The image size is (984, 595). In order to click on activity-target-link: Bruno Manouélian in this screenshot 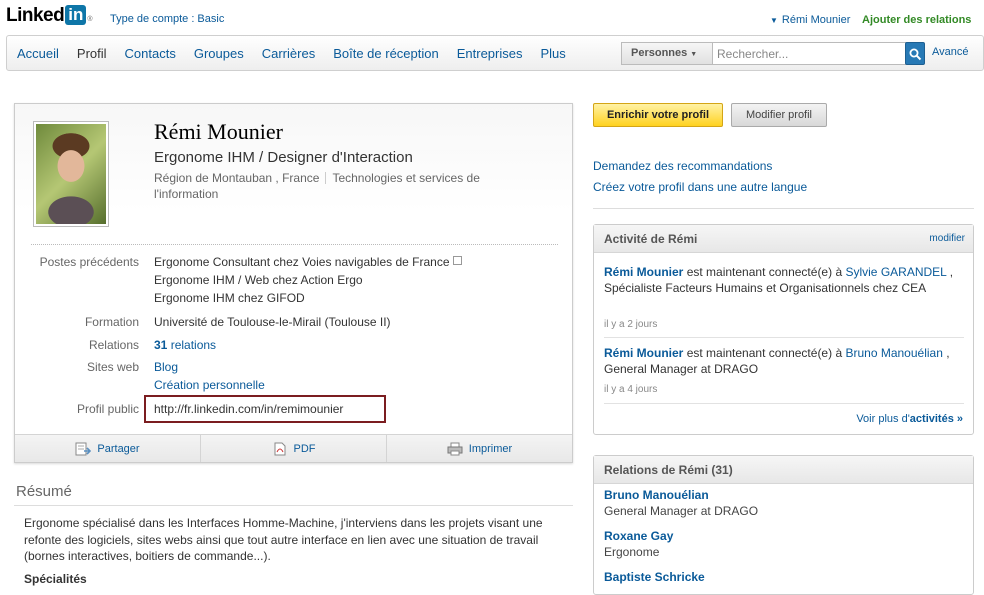, I will do `click(893, 353)`.